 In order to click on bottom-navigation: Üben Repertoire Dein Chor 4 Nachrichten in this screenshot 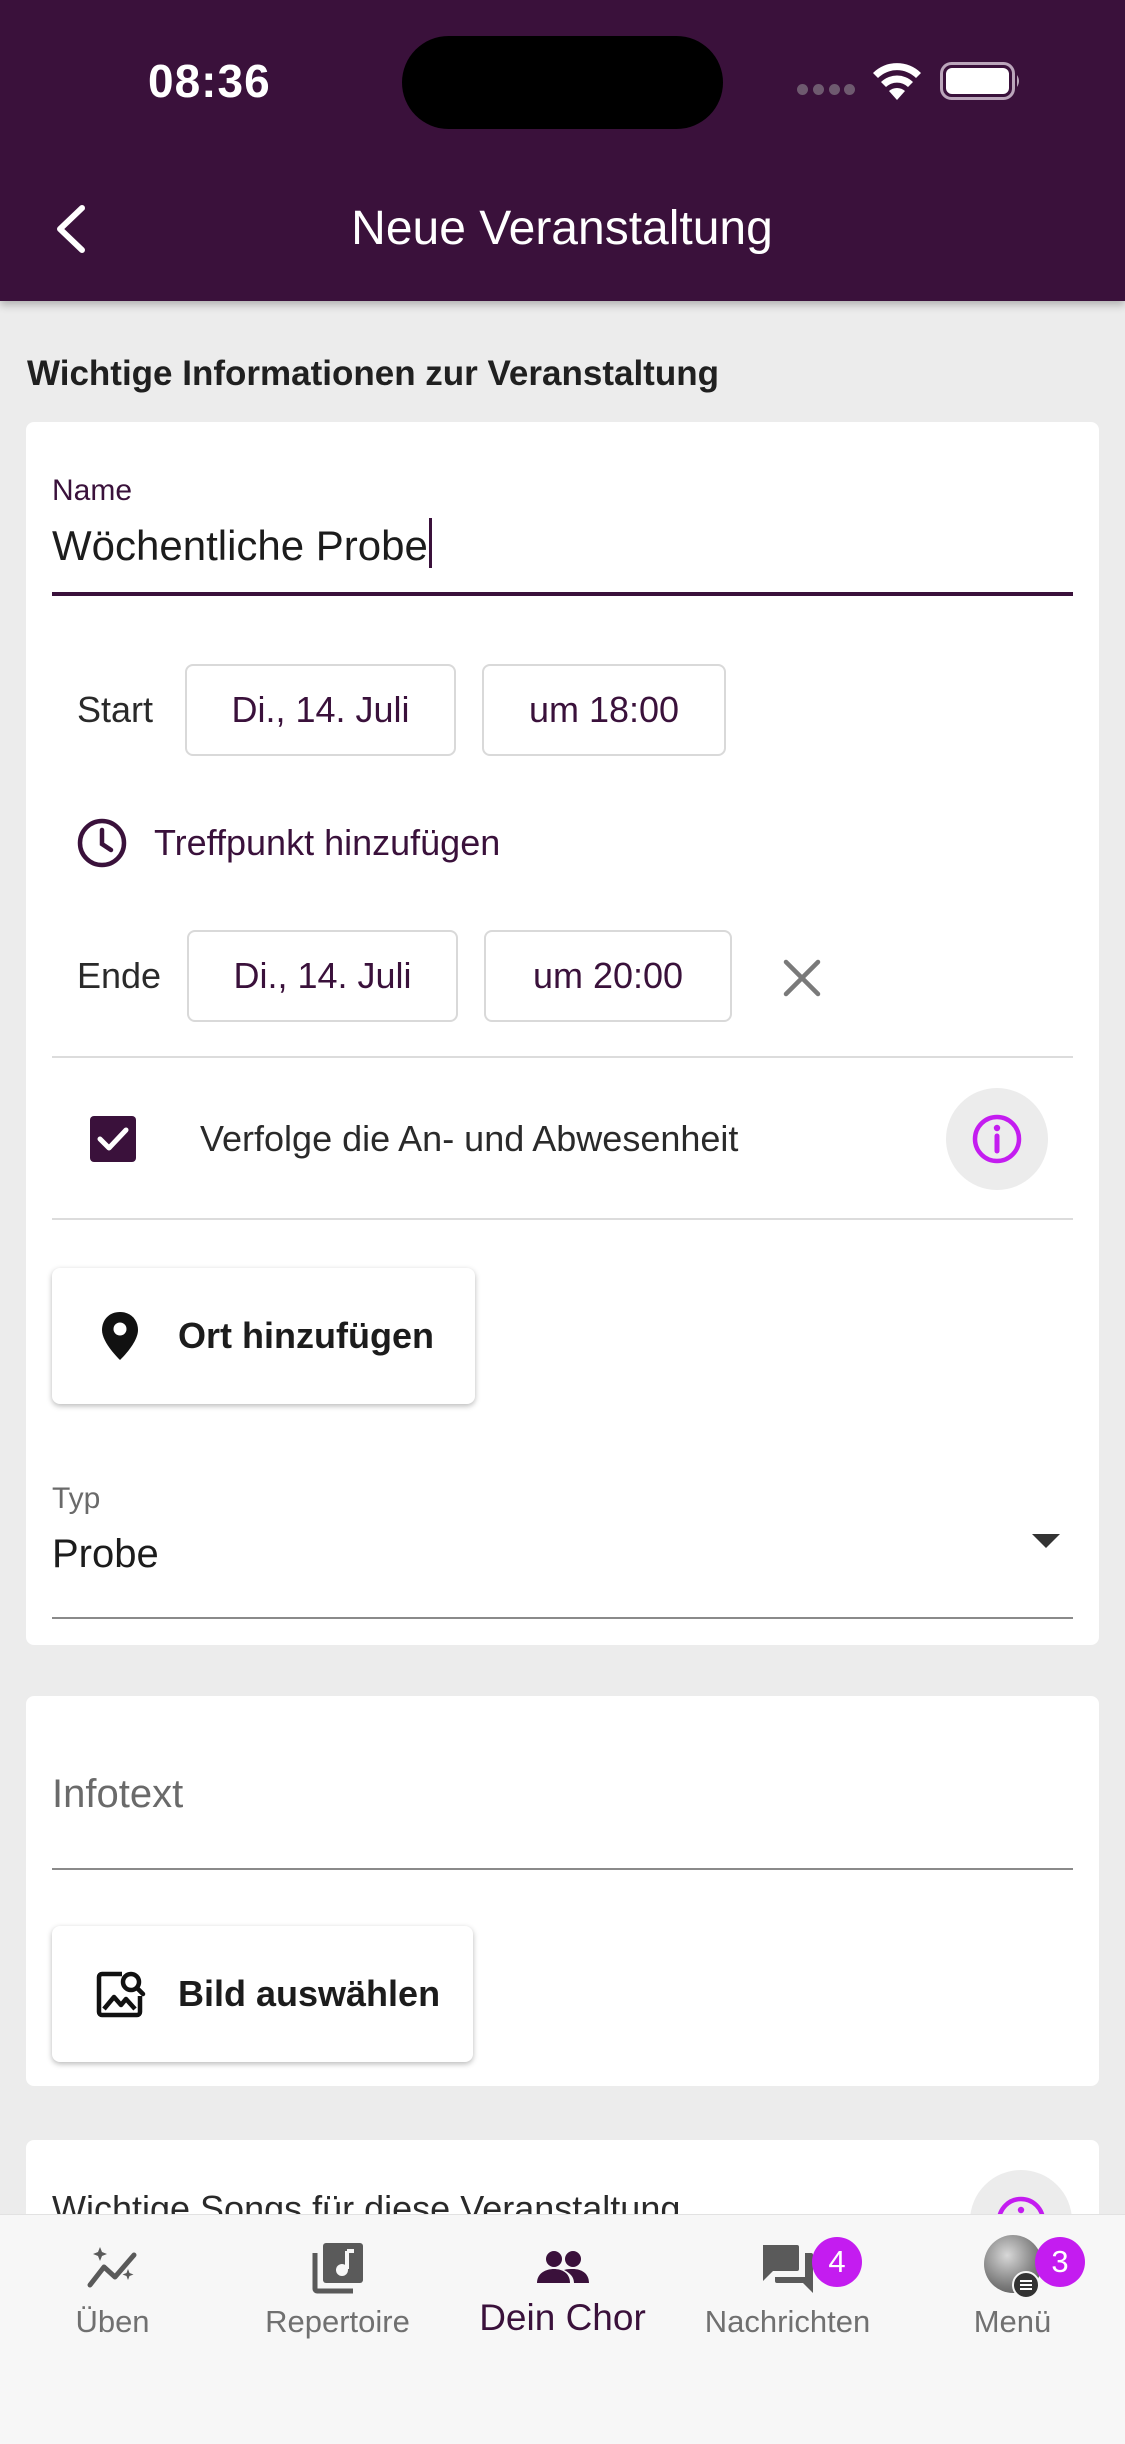, I will do `click(562, 2329)`.